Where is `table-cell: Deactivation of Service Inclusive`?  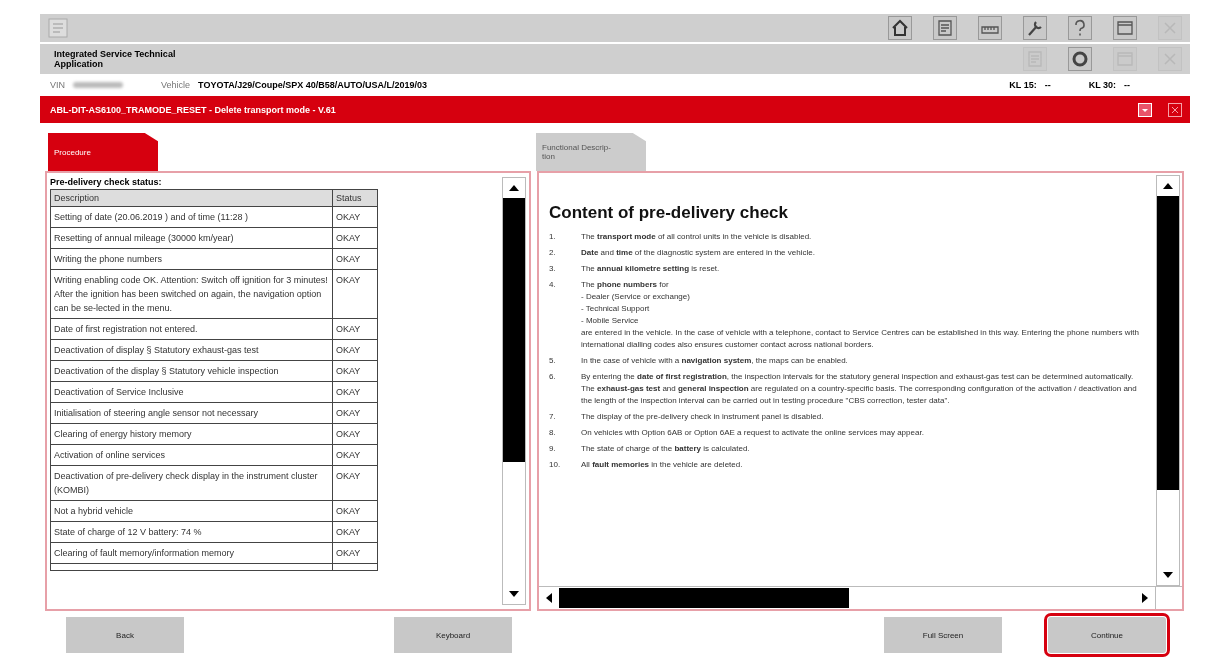
table-cell: Deactivation of Service Inclusive is located at coordinates (191, 392).